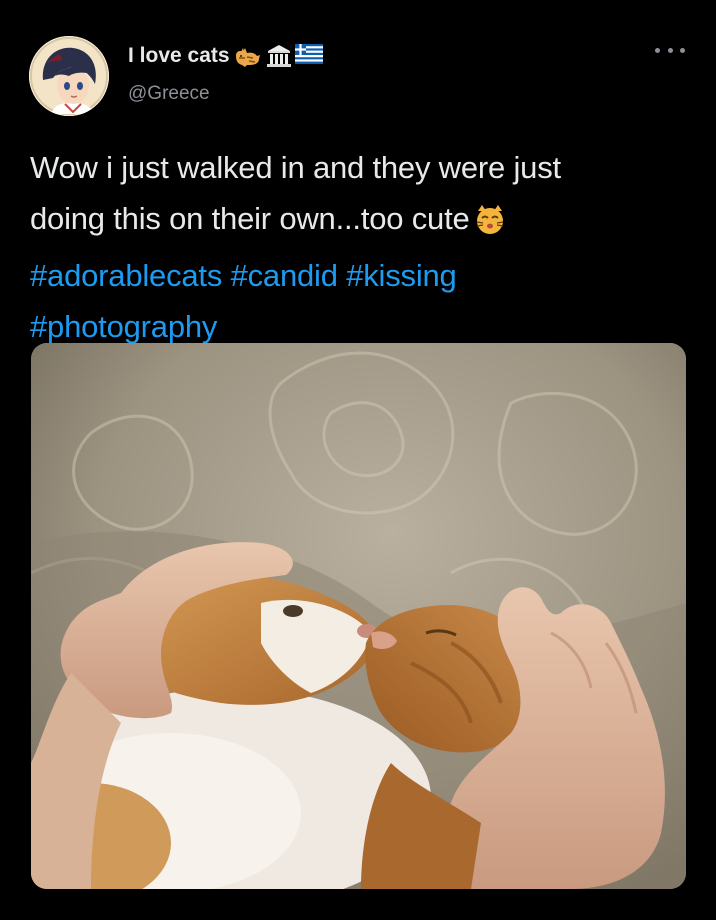  What do you see at coordinates (179, 55) in the screenshot?
I see `display-name-text: I love cats` at bounding box center [179, 55].